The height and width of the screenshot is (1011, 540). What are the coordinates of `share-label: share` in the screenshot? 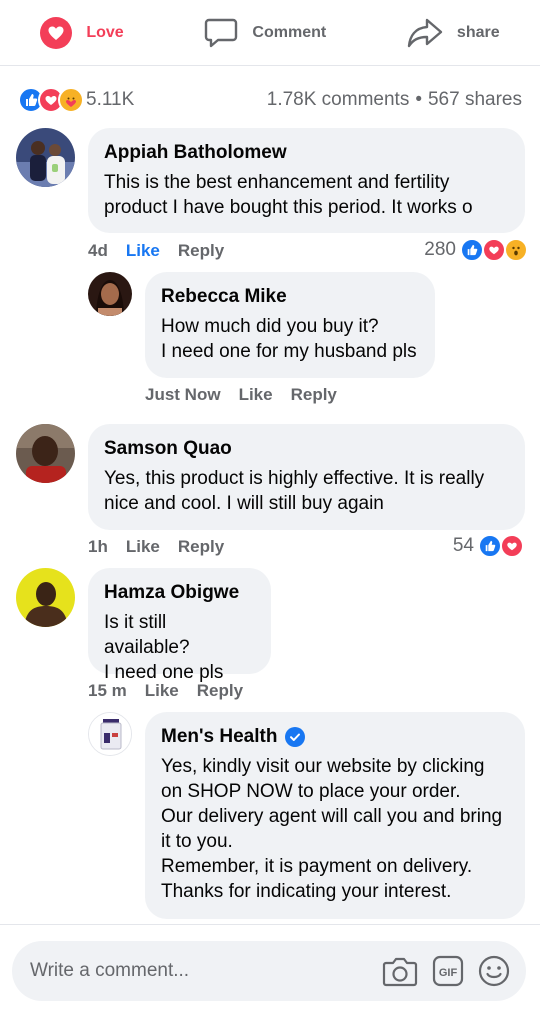 It's located at (478, 32).